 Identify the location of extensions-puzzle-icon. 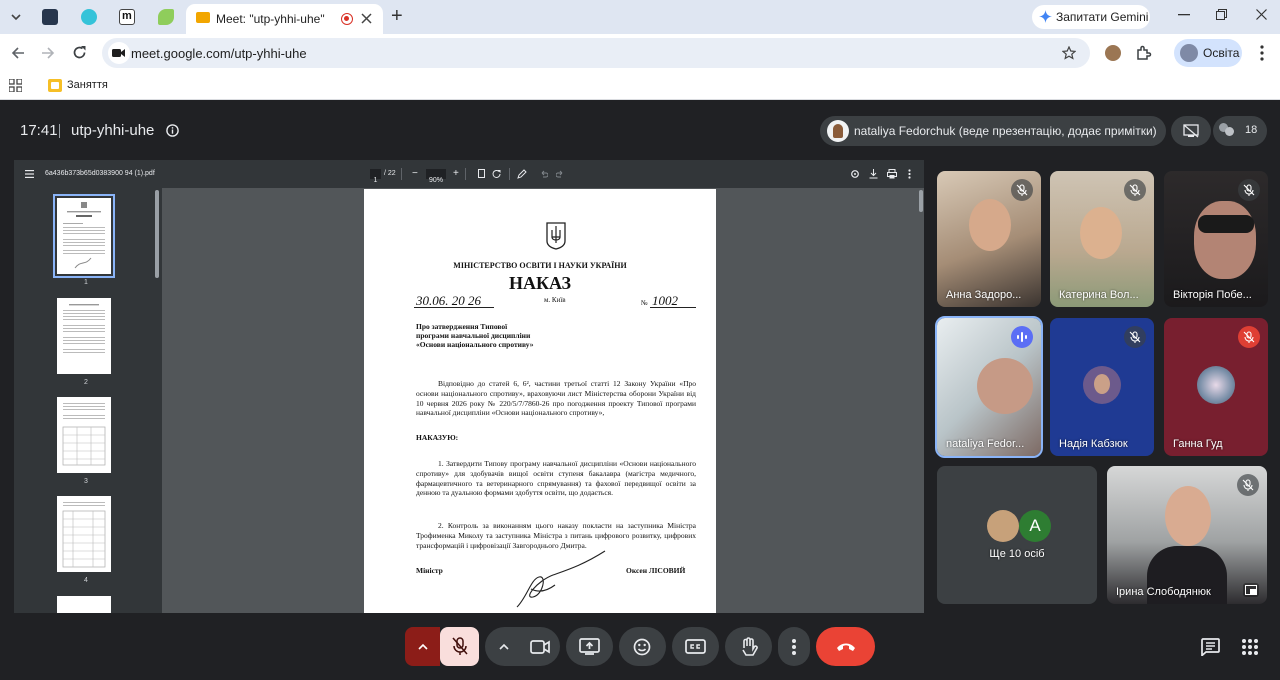
(1144, 53).